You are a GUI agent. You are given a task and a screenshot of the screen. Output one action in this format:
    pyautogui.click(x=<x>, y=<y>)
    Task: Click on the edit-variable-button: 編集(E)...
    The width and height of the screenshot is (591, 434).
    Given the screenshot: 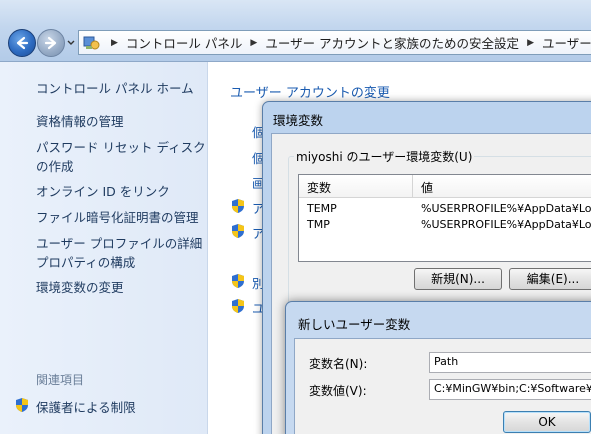 What is the action you would take?
    pyautogui.click(x=550, y=279)
    